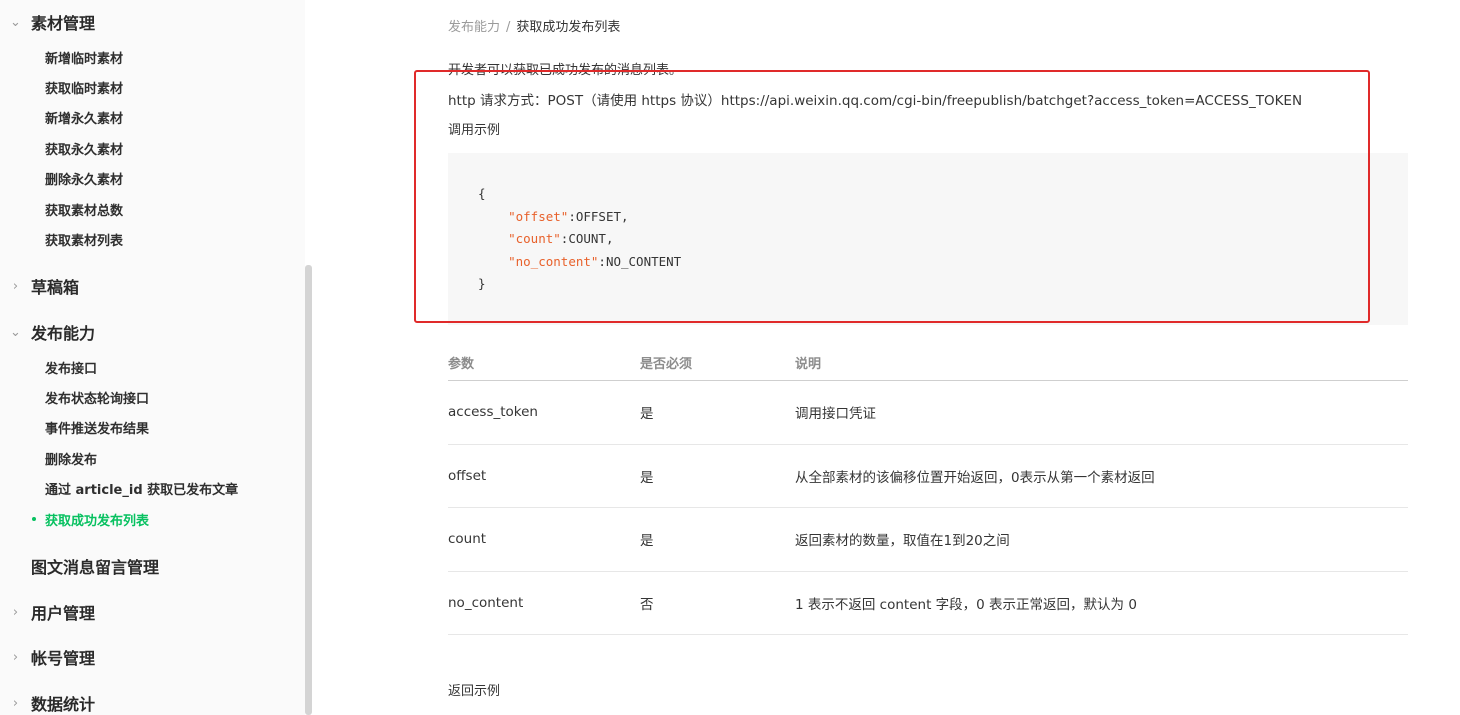 Image resolution: width=1460 pixels, height=715 pixels. Describe the element at coordinates (534, 238) in the screenshot. I see `code-key: "count"` at that location.